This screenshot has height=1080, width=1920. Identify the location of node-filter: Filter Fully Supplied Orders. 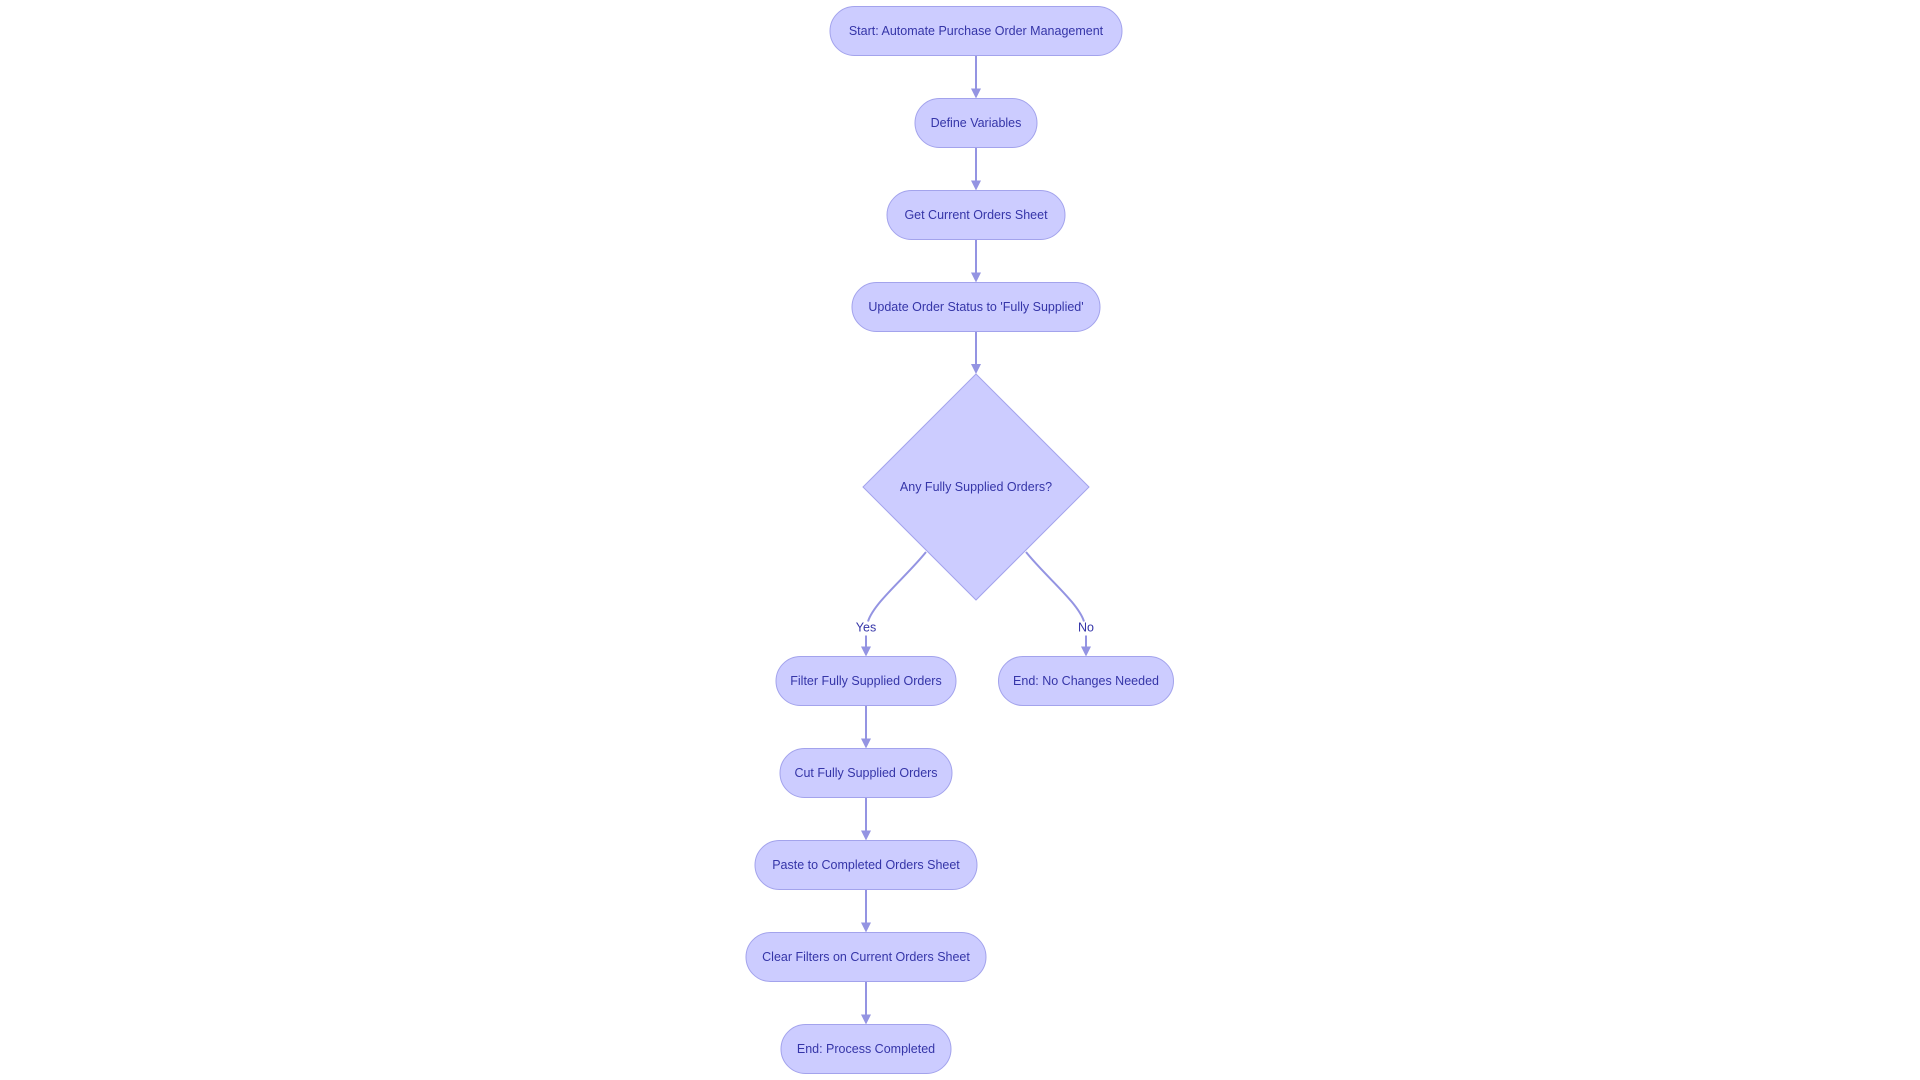
(866, 681).